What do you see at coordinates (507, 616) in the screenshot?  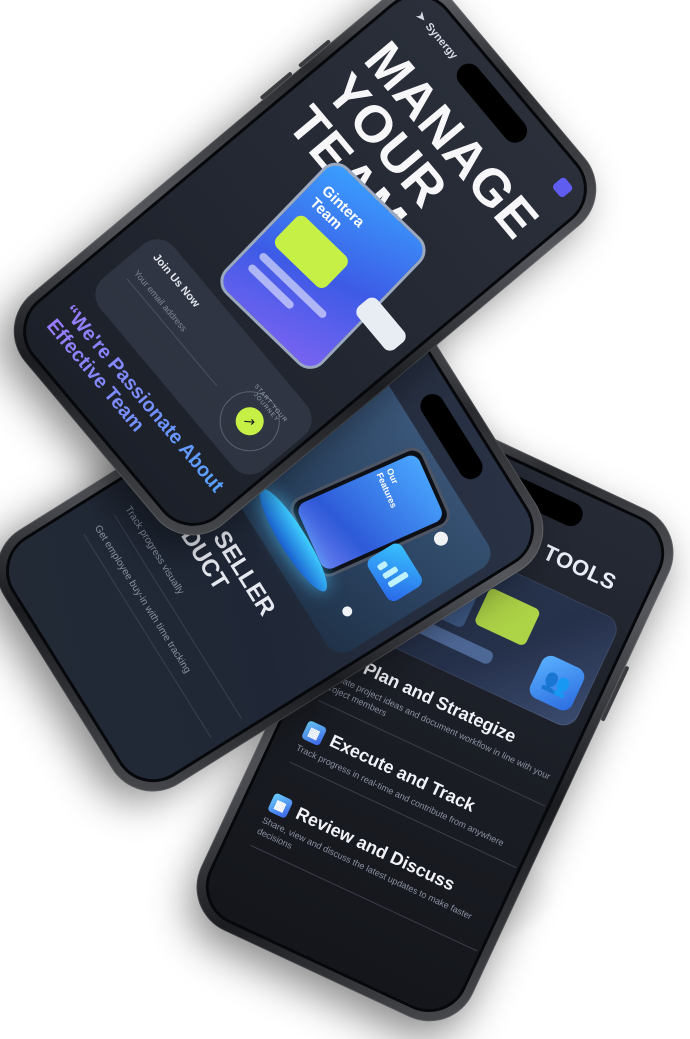 I see `mini-panel` at bounding box center [507, 616].